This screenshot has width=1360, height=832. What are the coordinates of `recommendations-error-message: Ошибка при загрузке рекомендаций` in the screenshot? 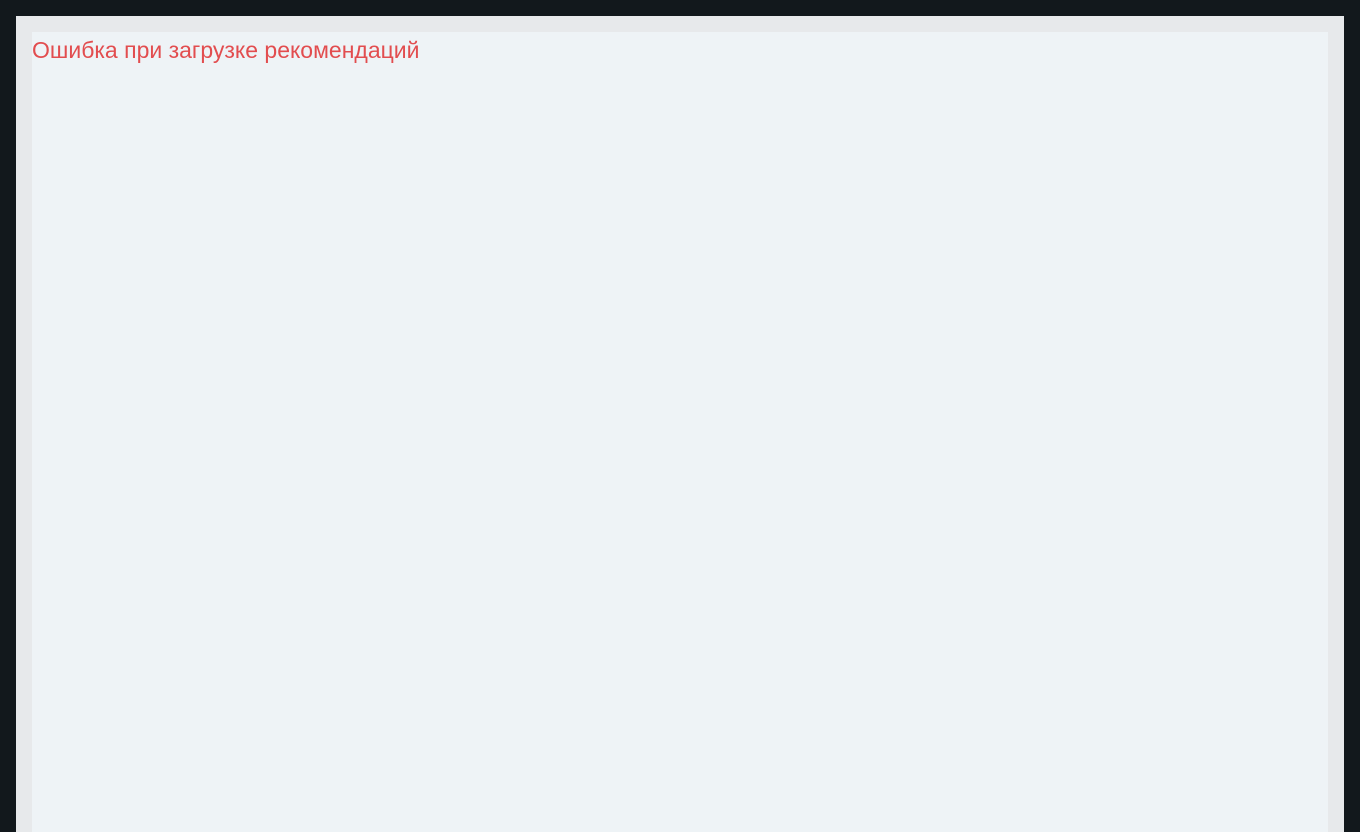 It's located at (226, 50).